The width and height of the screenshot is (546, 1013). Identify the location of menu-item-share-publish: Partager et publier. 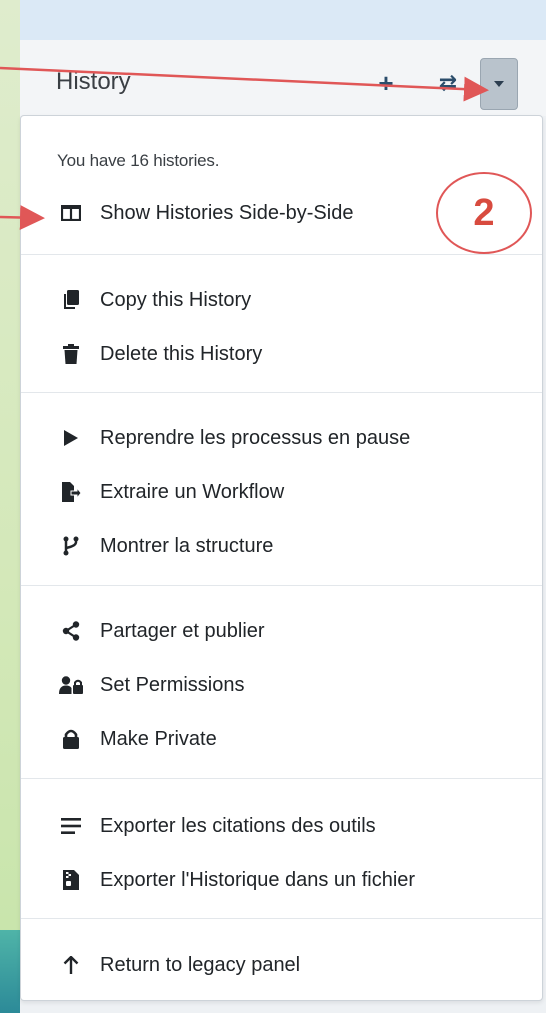
(281, 631).